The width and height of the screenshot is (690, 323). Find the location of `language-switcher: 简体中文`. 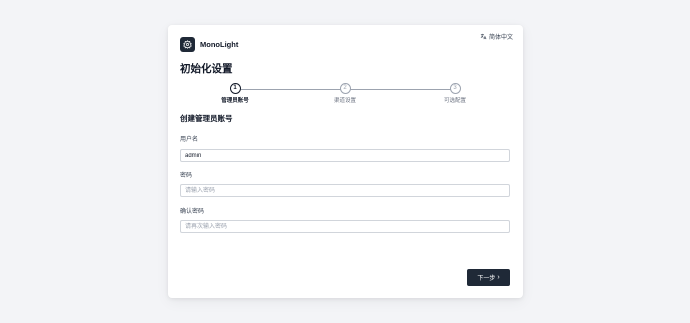

language-switcher: 简体中文 is located at coordinates (496, 36).